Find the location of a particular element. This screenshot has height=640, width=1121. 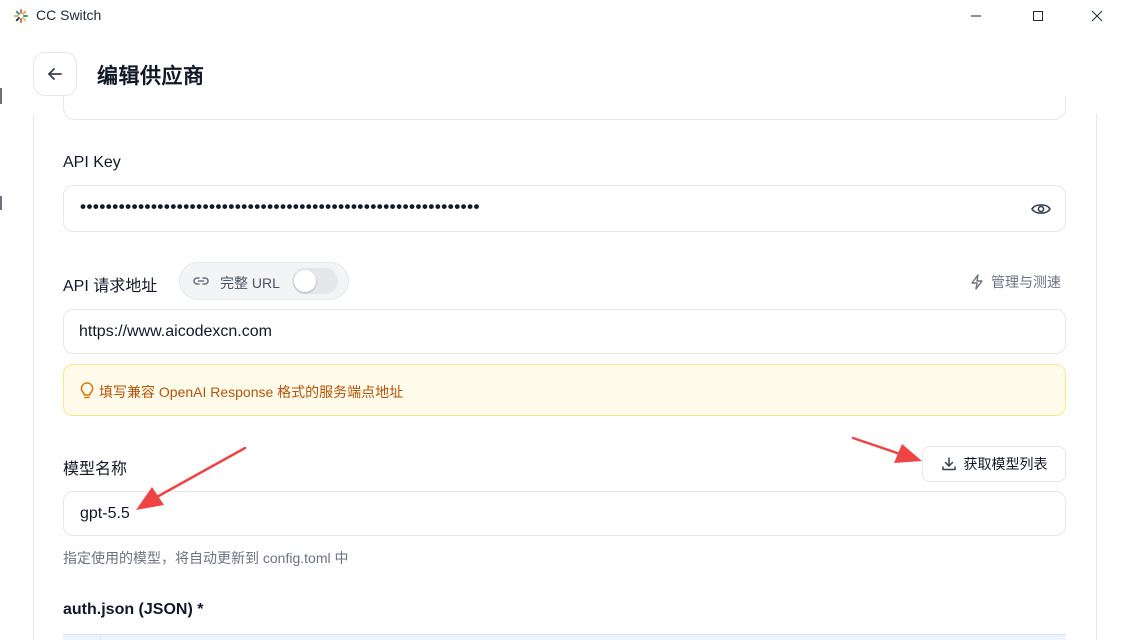

hint-text: 填写兼容 OpenAI Response 格式的服务端点地址 is located at coordinates (251, 392).